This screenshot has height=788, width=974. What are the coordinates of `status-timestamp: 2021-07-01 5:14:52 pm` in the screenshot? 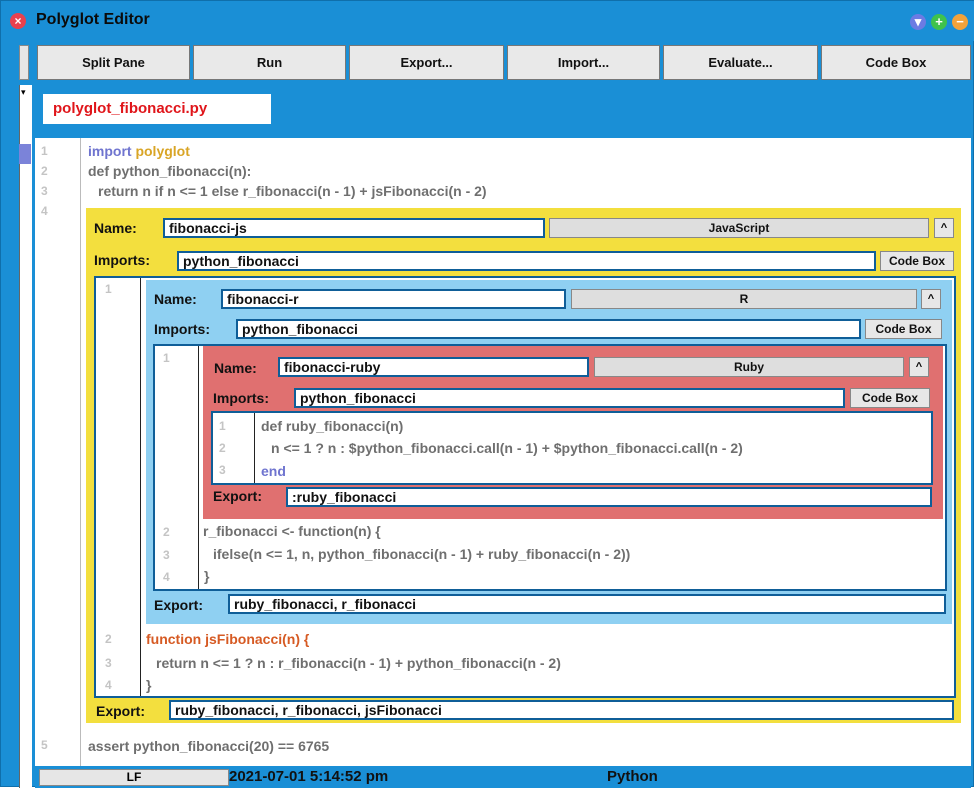 It's located at (309, 776).